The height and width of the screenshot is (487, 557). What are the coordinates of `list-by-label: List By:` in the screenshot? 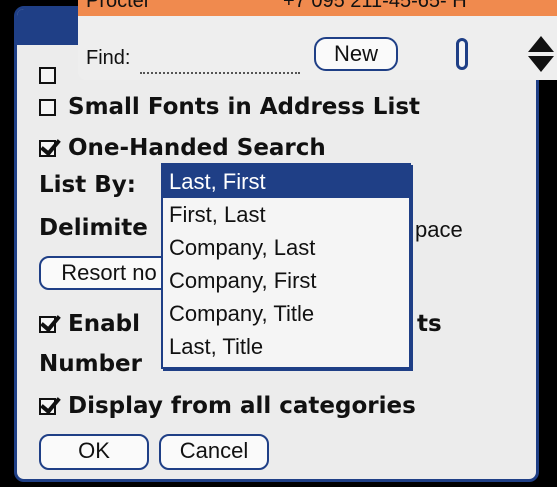 It's located at (87, 185).